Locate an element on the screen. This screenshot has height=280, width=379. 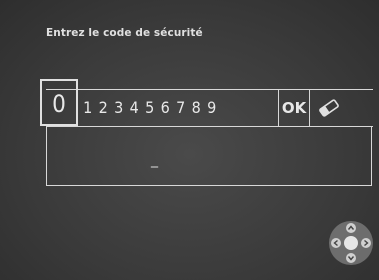
entry-cursor: _ is located at coordinates (154, 160).